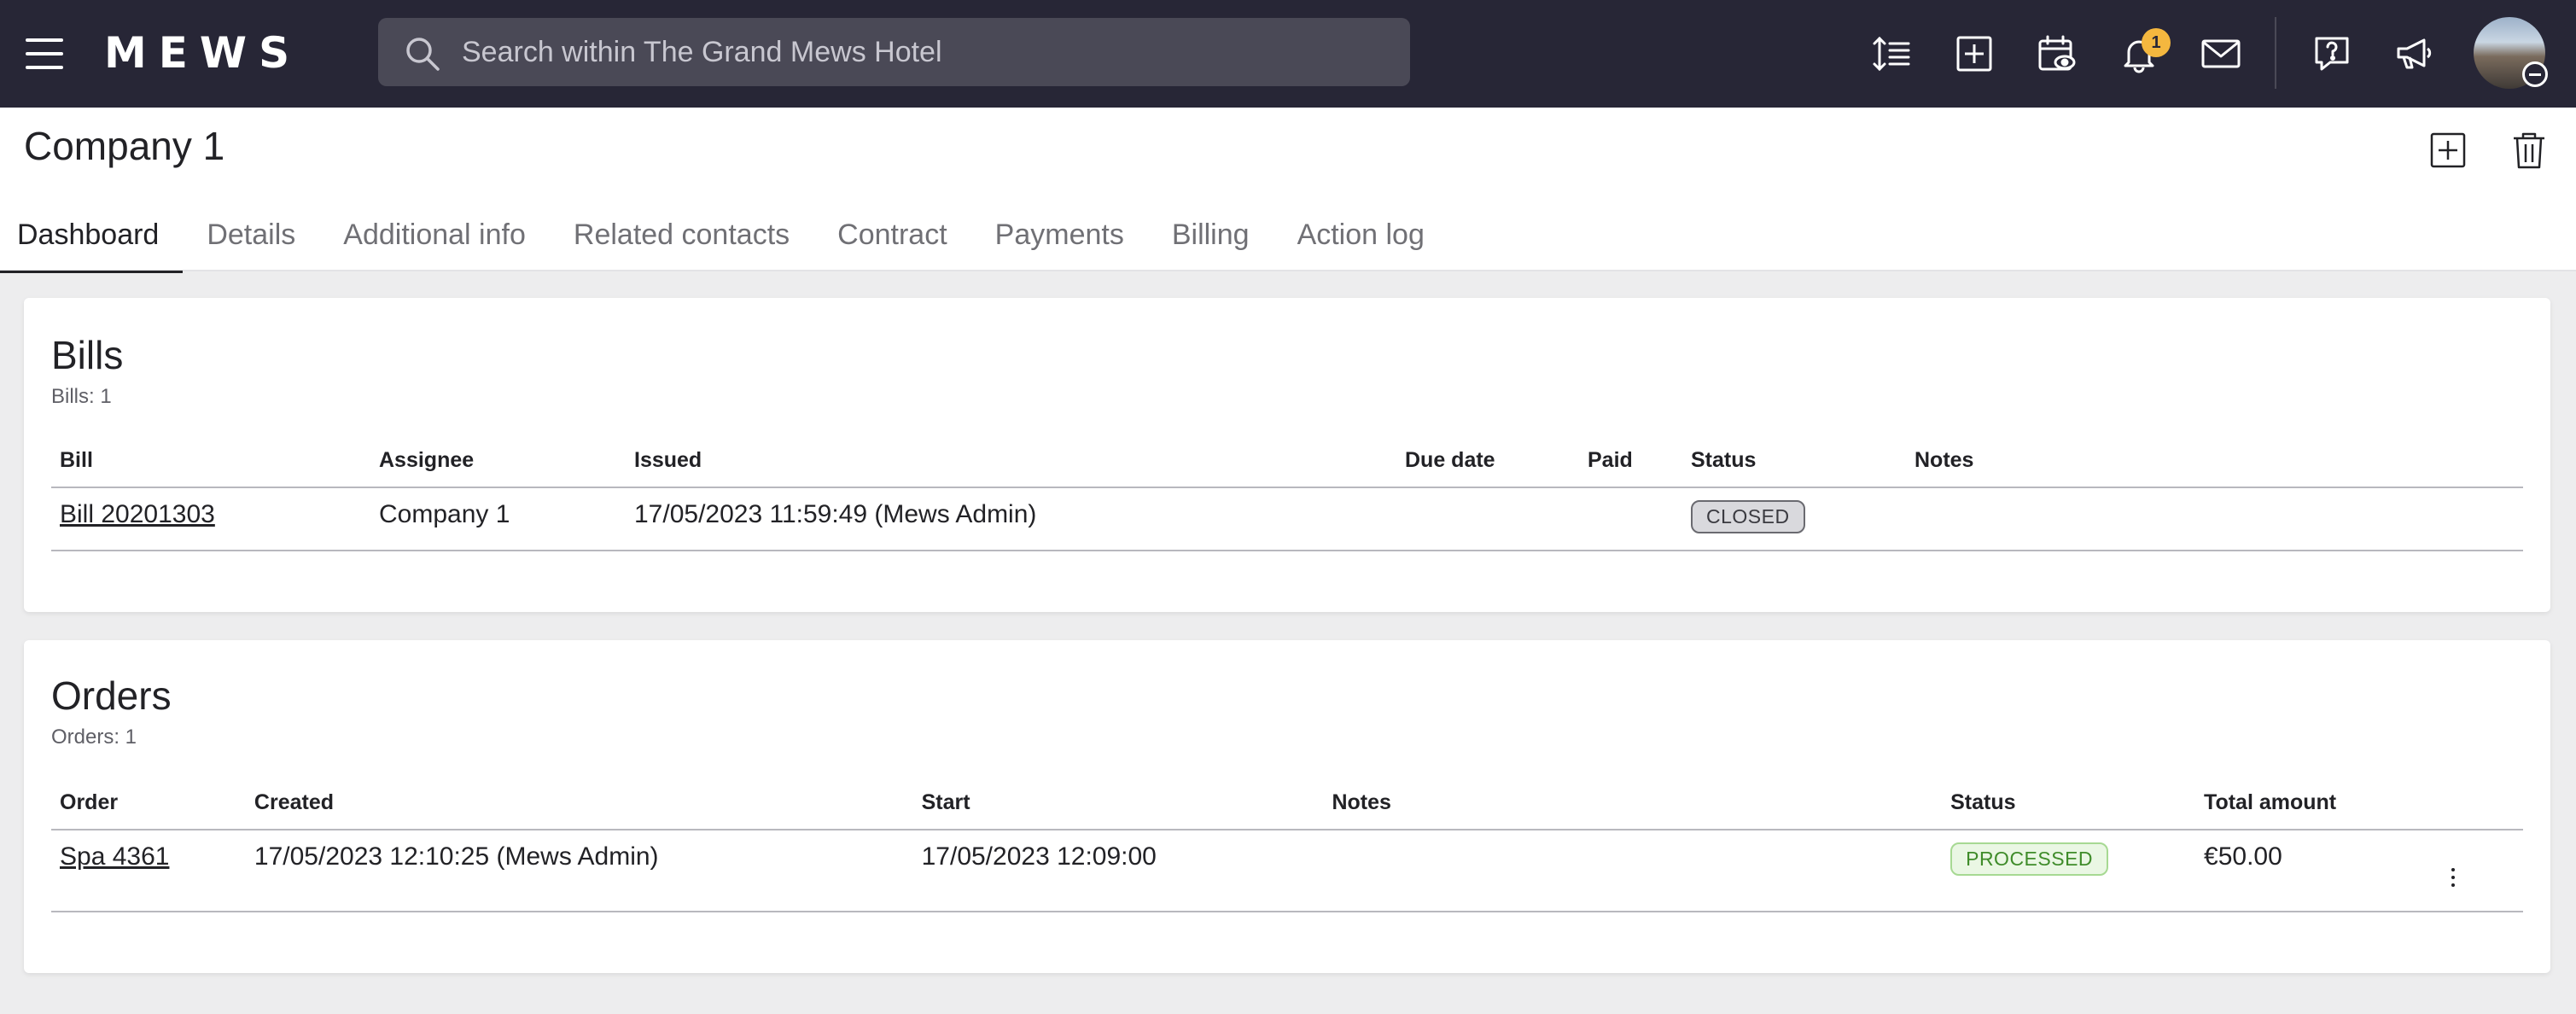 Image resolution: width=2576 pixels, height=1014 pixels. I want to click on column-header-assignee: Assignee, so click(498, 461).